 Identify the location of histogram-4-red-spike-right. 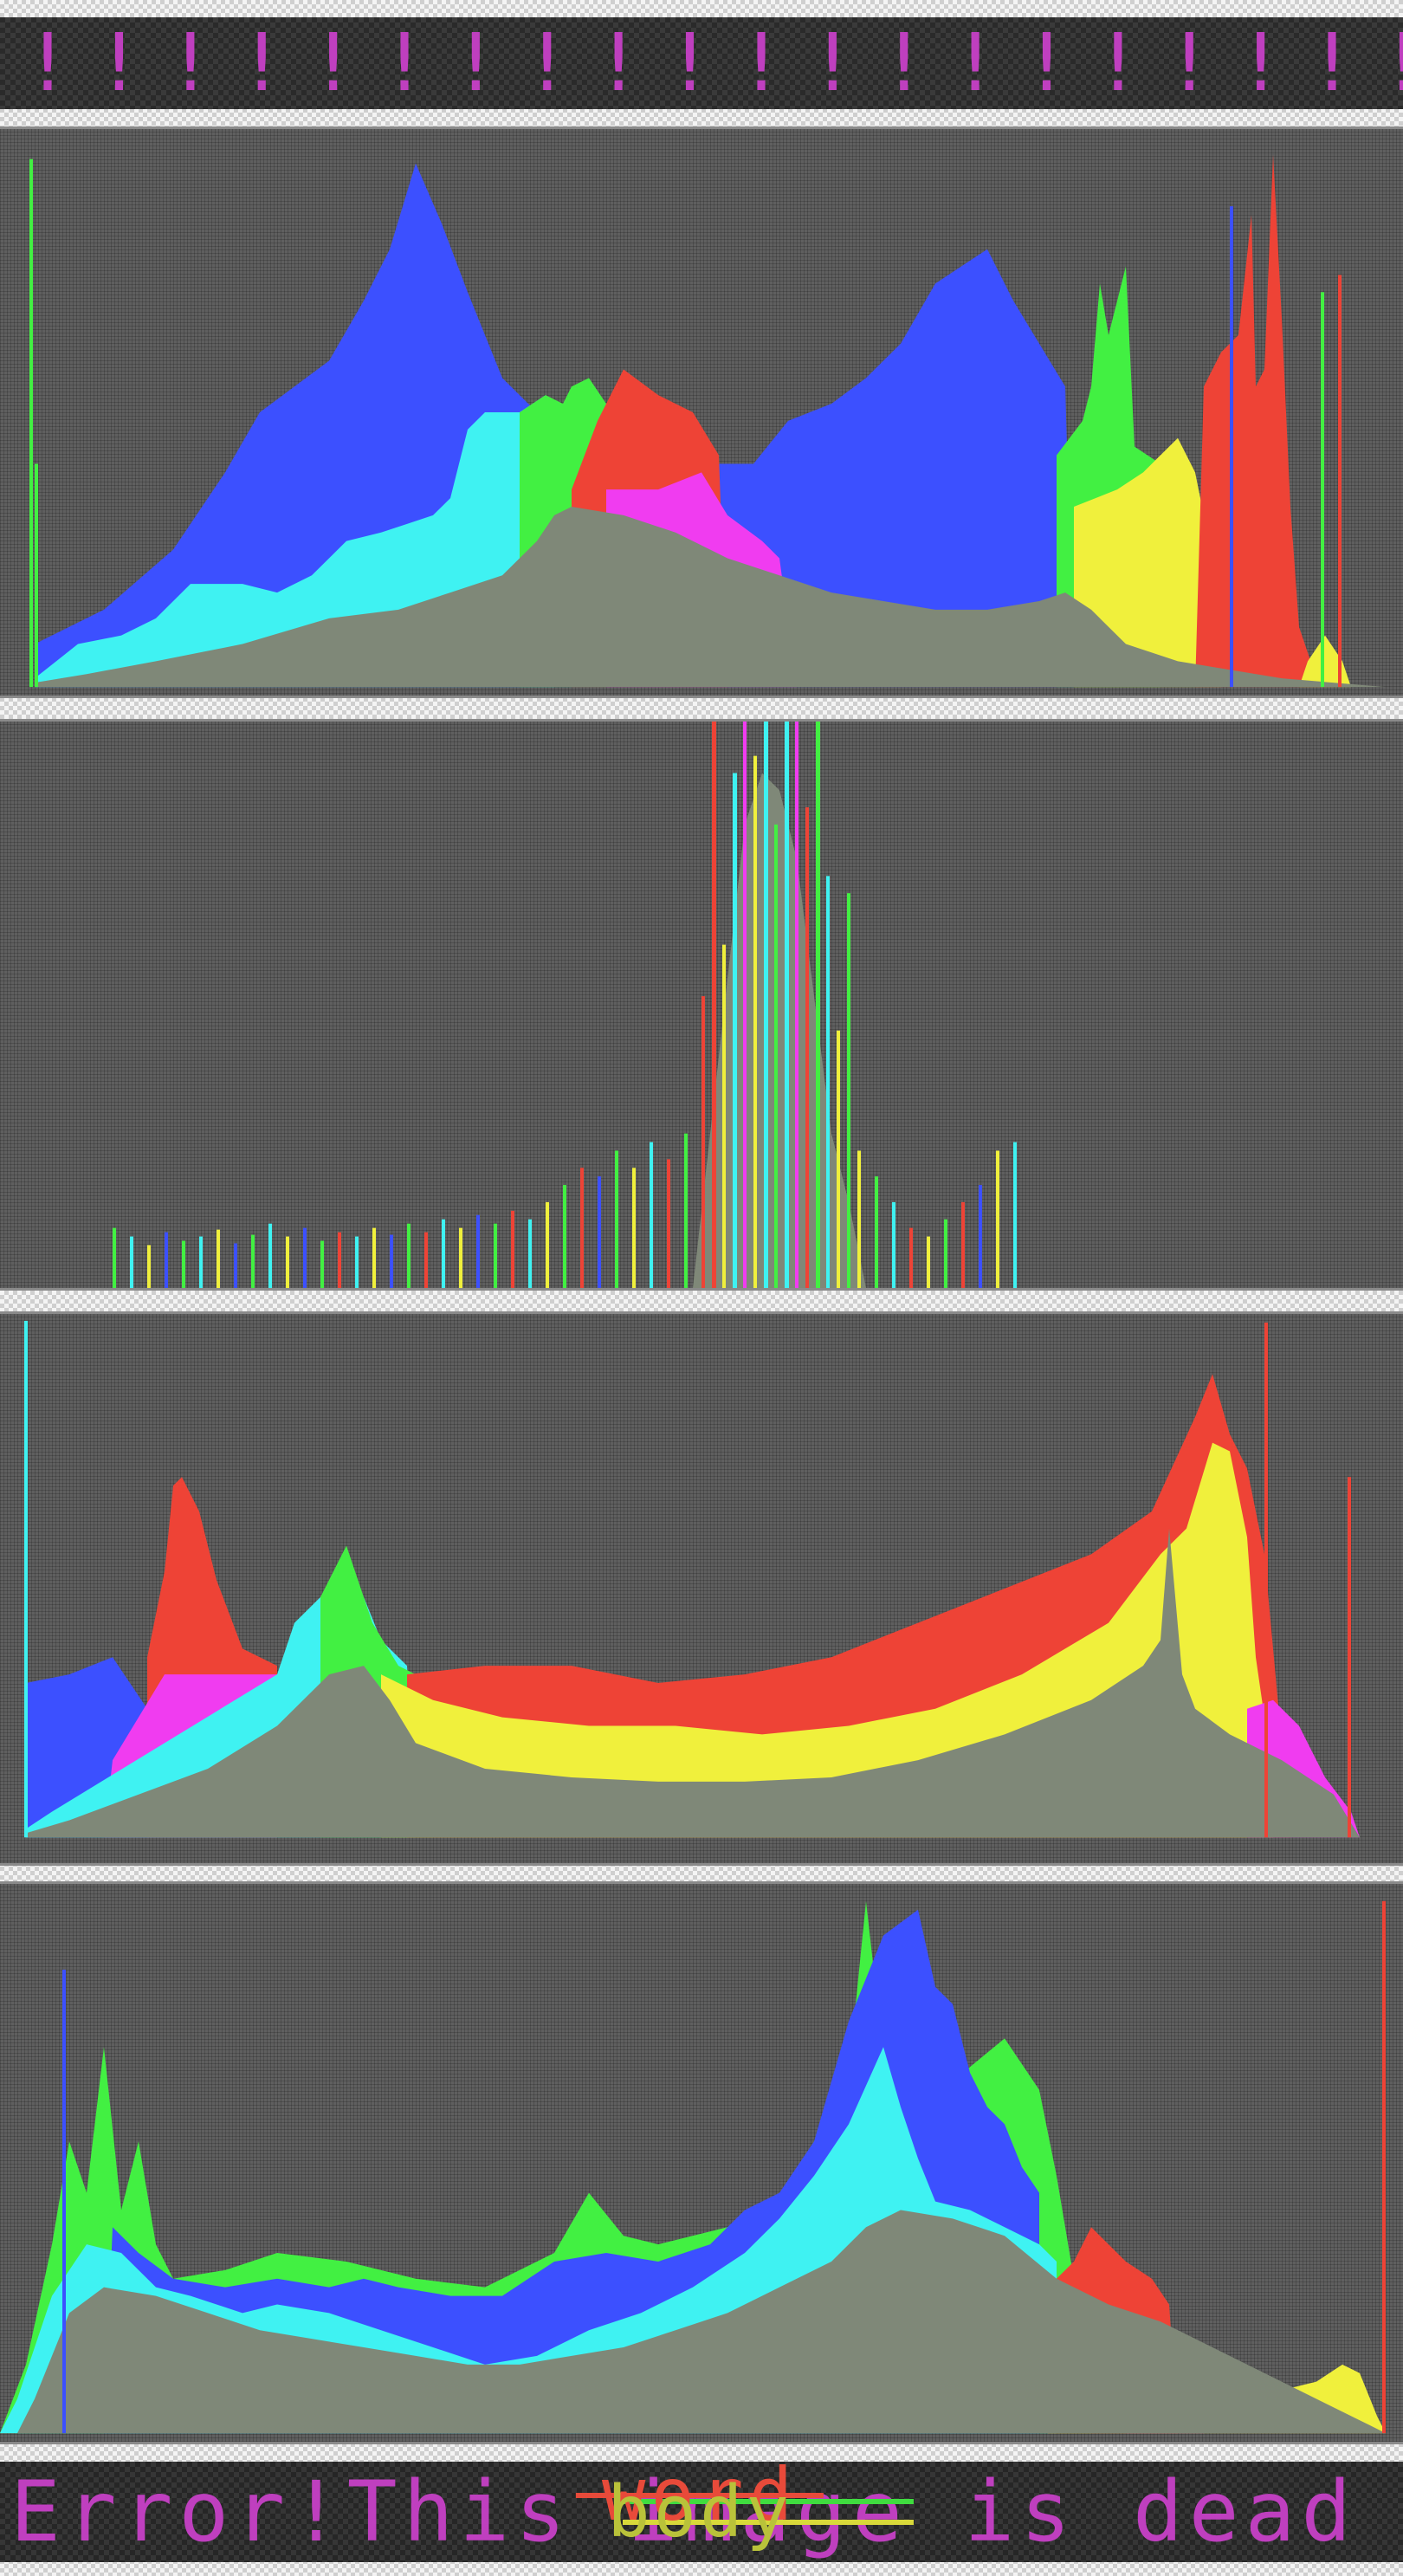
(1384, 2167).